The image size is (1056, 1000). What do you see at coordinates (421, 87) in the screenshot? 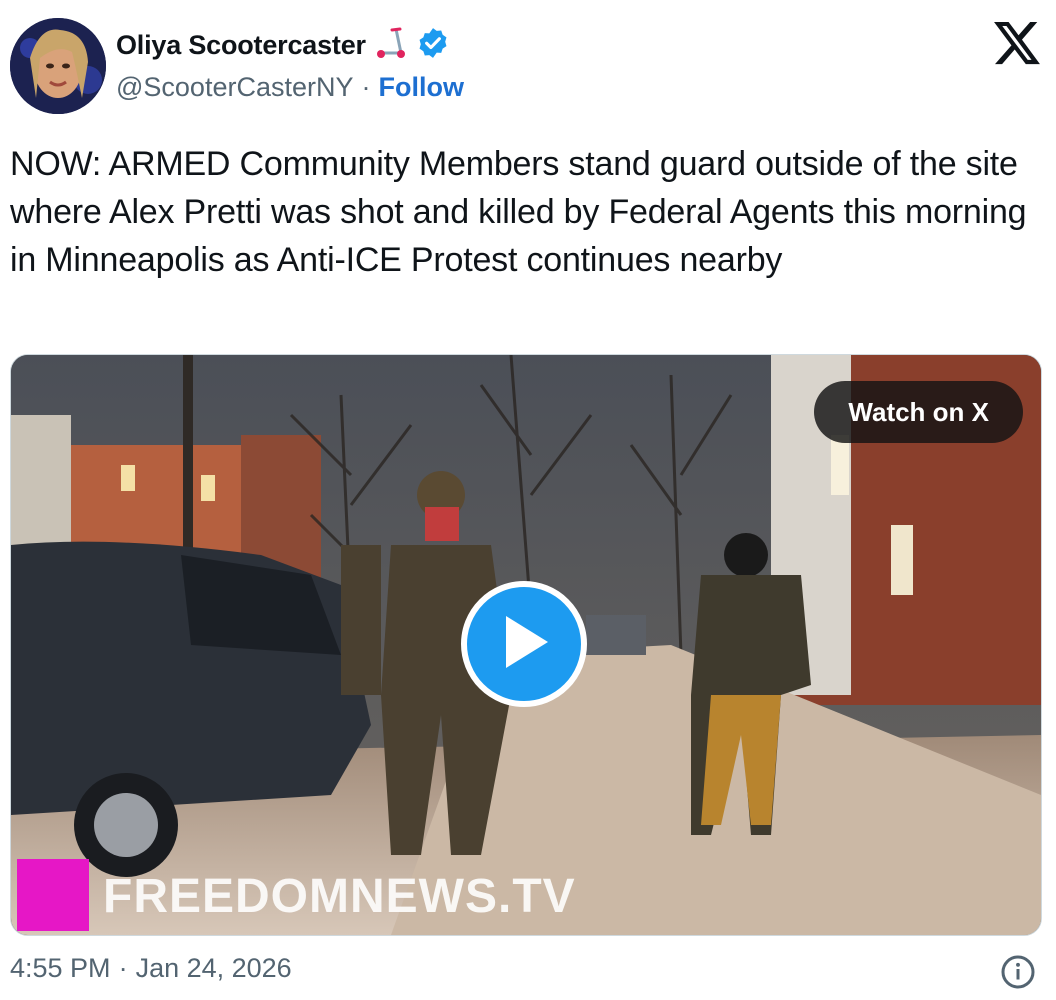
I see `follow-button: Follow` at bounding box center [421, 87].